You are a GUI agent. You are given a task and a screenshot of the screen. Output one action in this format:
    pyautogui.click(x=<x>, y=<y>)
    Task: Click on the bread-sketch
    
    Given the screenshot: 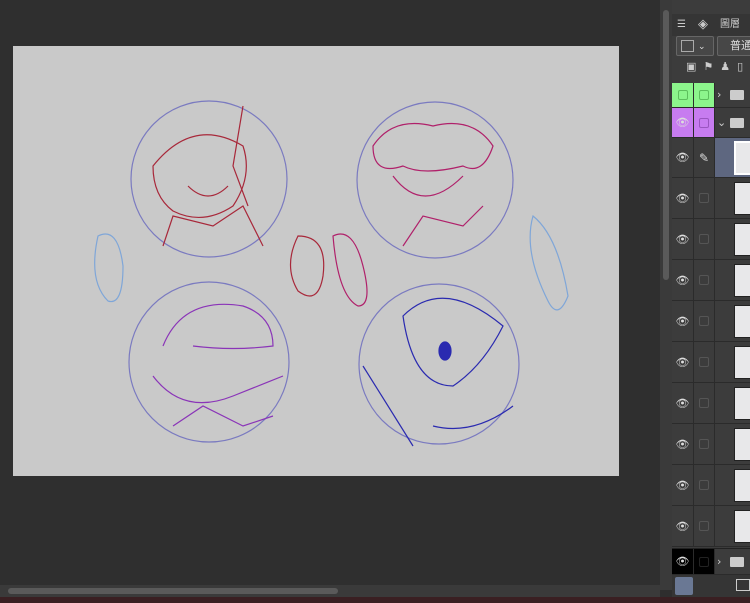 What is the action you would take?
    pyautogui.click(x=350, y=270)
    